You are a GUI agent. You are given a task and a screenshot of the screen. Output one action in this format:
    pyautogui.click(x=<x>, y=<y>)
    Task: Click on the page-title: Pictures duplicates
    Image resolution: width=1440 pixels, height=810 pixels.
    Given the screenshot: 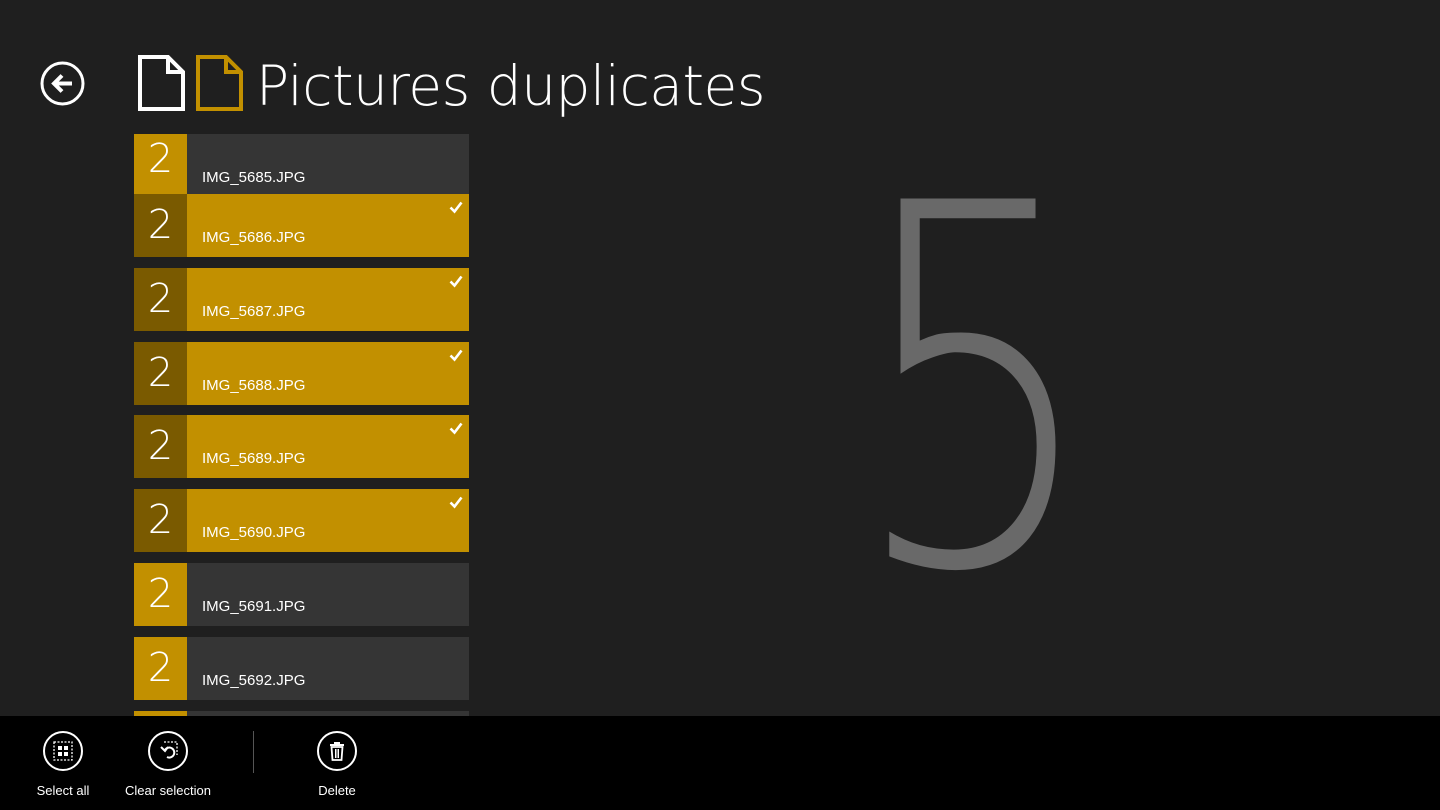 What is the action you would take?
    pyautogui.click(x=511, y=86)
    